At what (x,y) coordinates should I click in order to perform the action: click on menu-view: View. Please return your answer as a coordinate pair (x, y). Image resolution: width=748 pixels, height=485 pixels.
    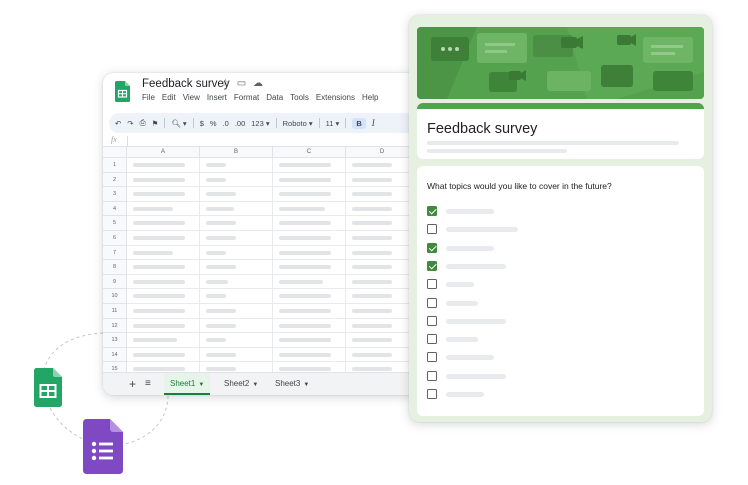
    Looking at the image, I should click on (191, 97).